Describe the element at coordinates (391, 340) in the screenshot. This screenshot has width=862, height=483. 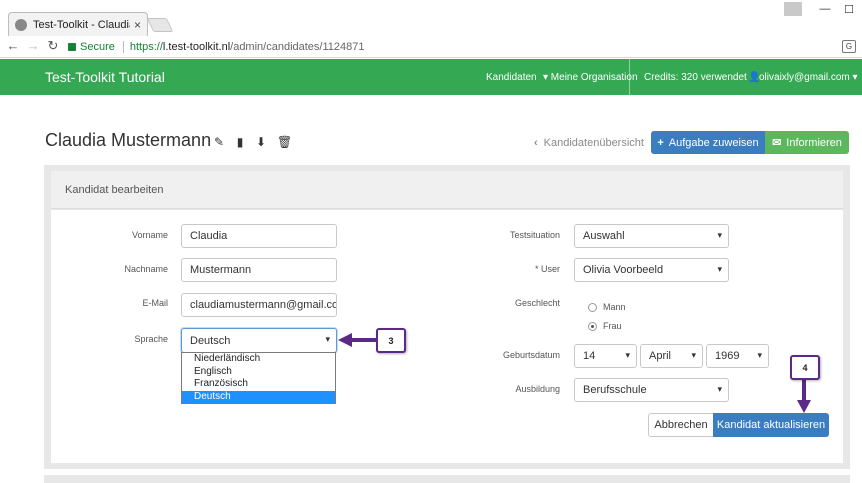
I see `callout-step-3: 3` at that location.